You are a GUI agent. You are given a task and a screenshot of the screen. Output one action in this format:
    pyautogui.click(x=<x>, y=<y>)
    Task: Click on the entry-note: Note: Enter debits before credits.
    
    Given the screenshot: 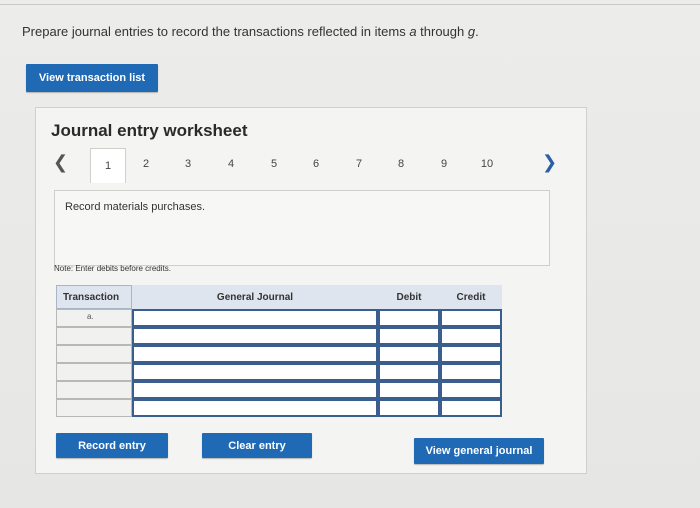 What is the action you would take?
    pyautogui.click(x=112, y=268)
    